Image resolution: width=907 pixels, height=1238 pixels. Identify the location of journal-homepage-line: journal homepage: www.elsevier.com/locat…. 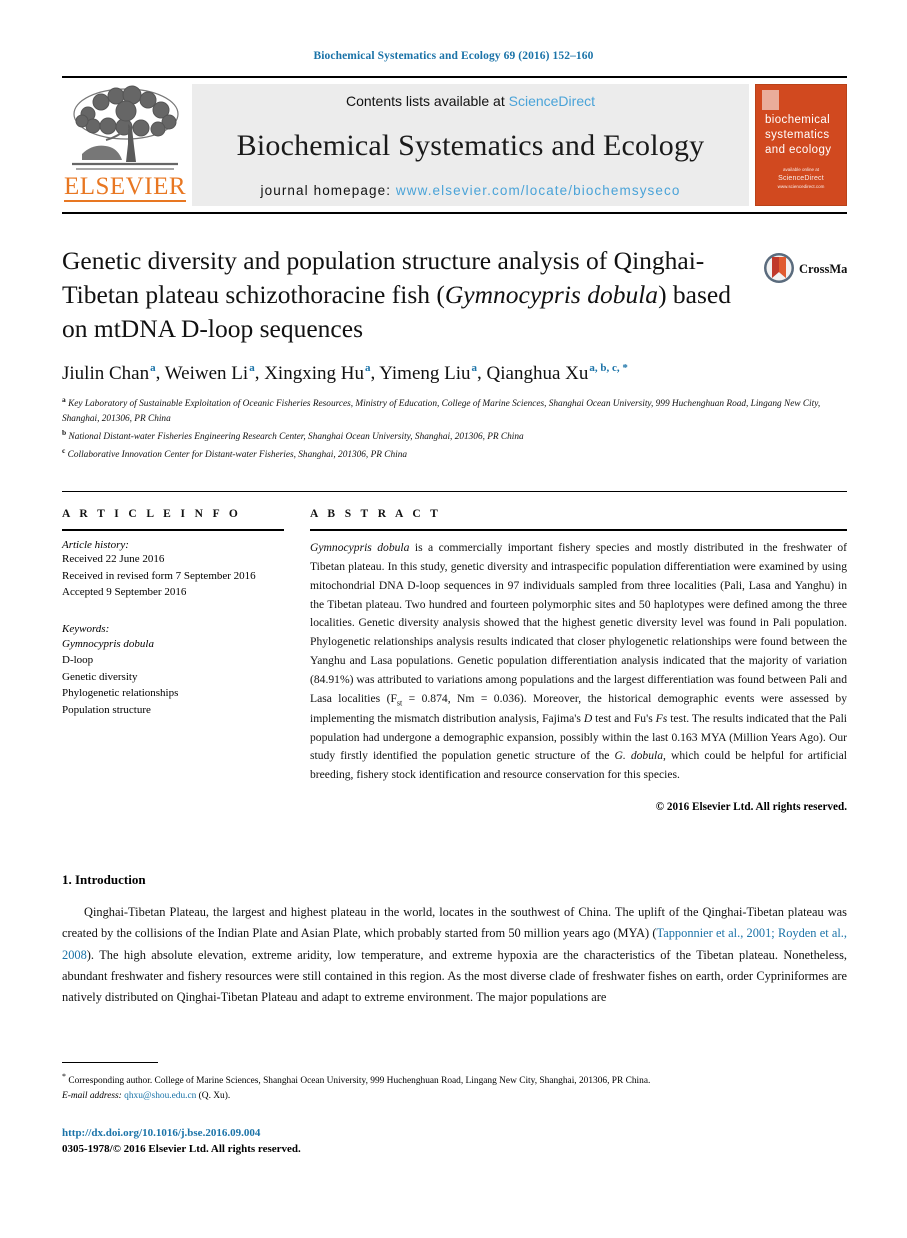
(471, 190).